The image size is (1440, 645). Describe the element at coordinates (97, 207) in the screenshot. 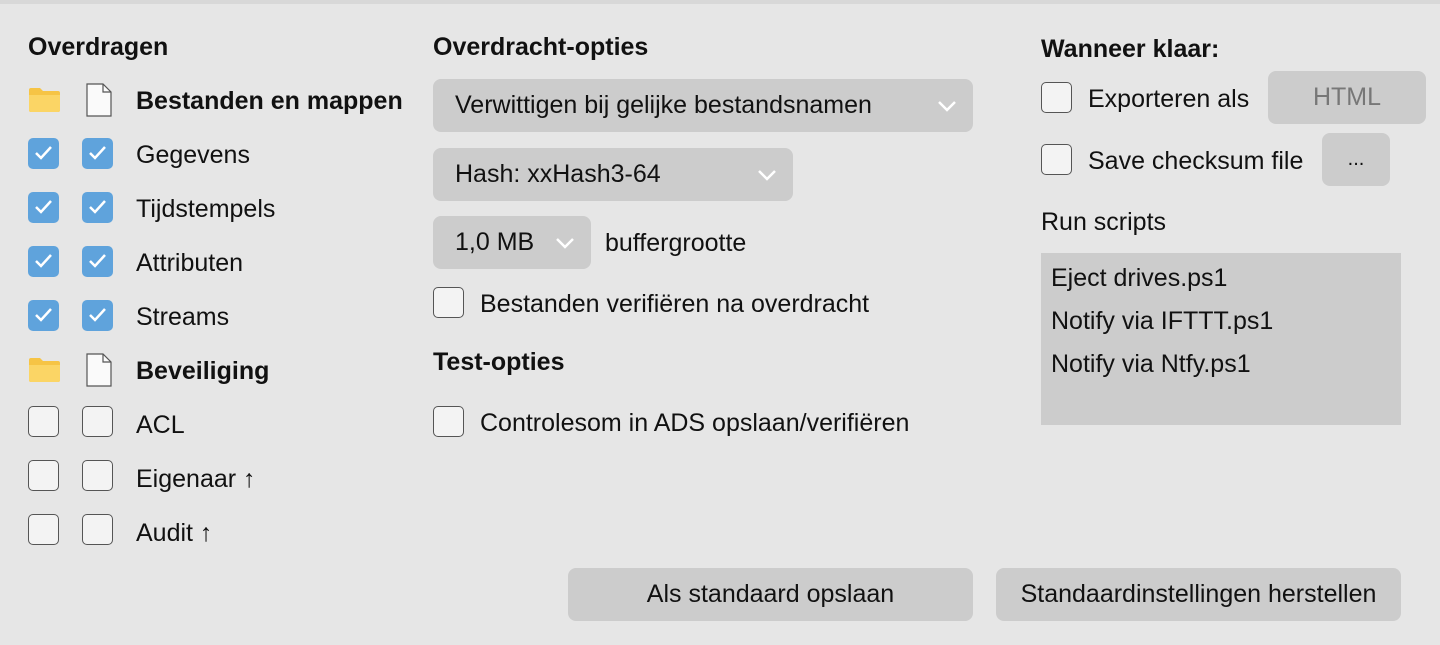

I see `tijdstempels-file-checkbox` at that location.